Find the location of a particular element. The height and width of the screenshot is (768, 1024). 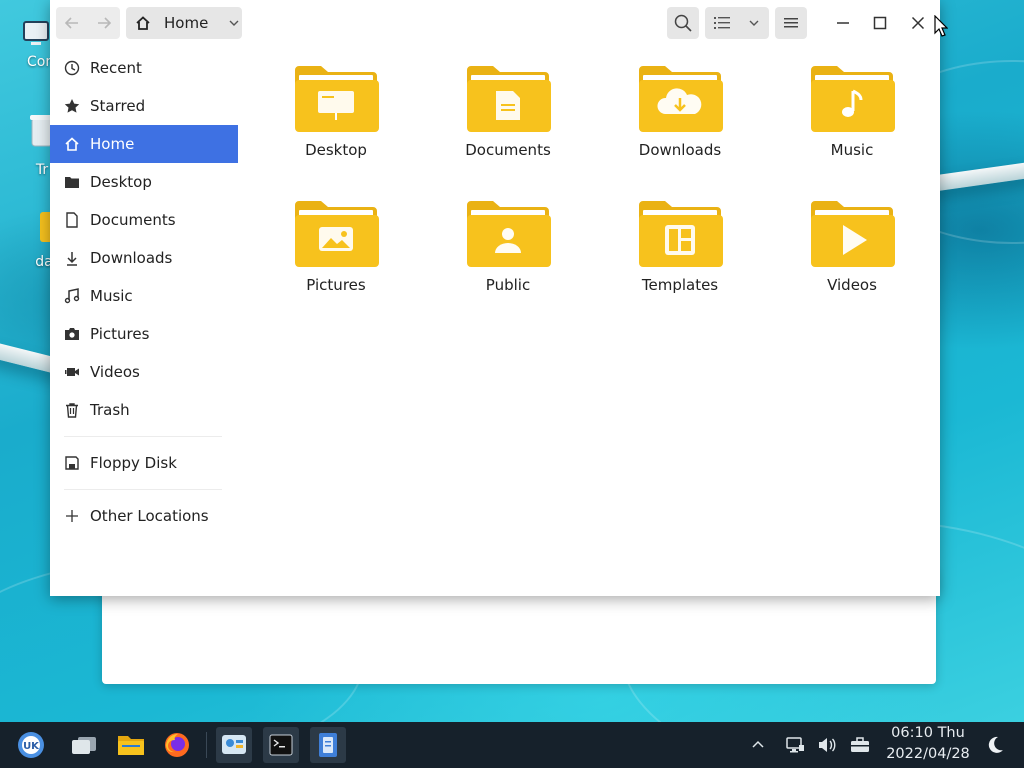

location-label: Home is located at coordinates (186, 23).